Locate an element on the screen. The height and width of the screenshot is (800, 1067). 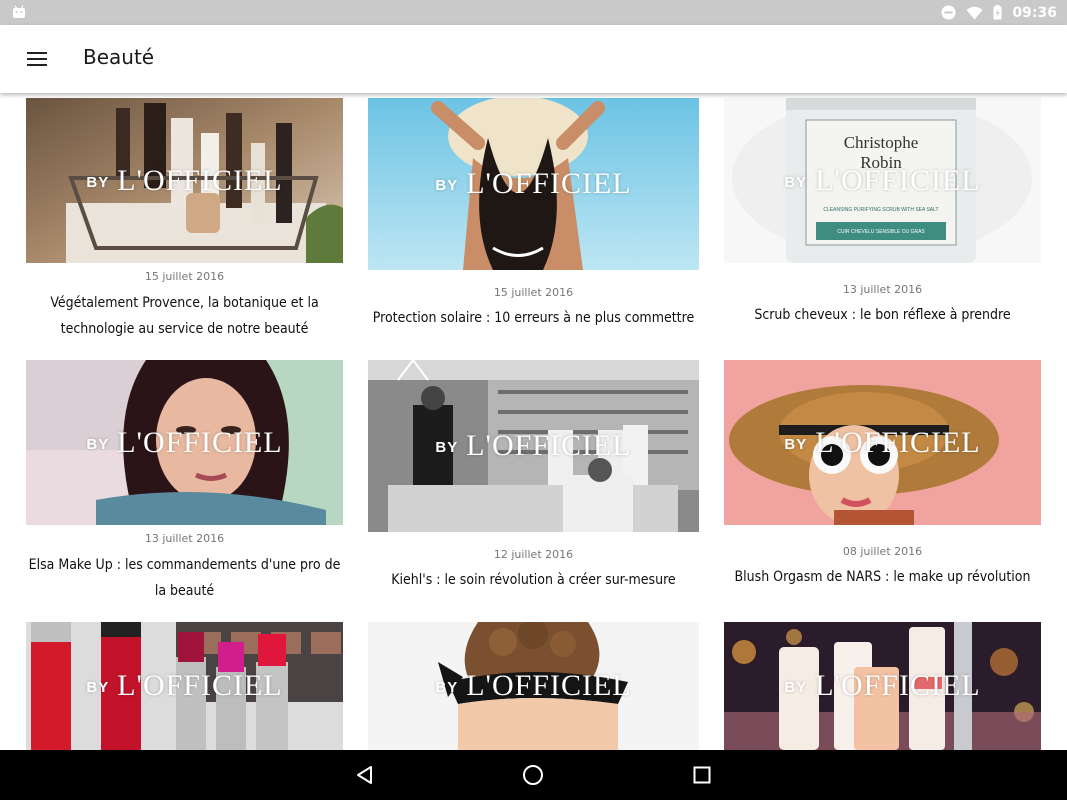
menu-button is located at coordinates (37, 59).